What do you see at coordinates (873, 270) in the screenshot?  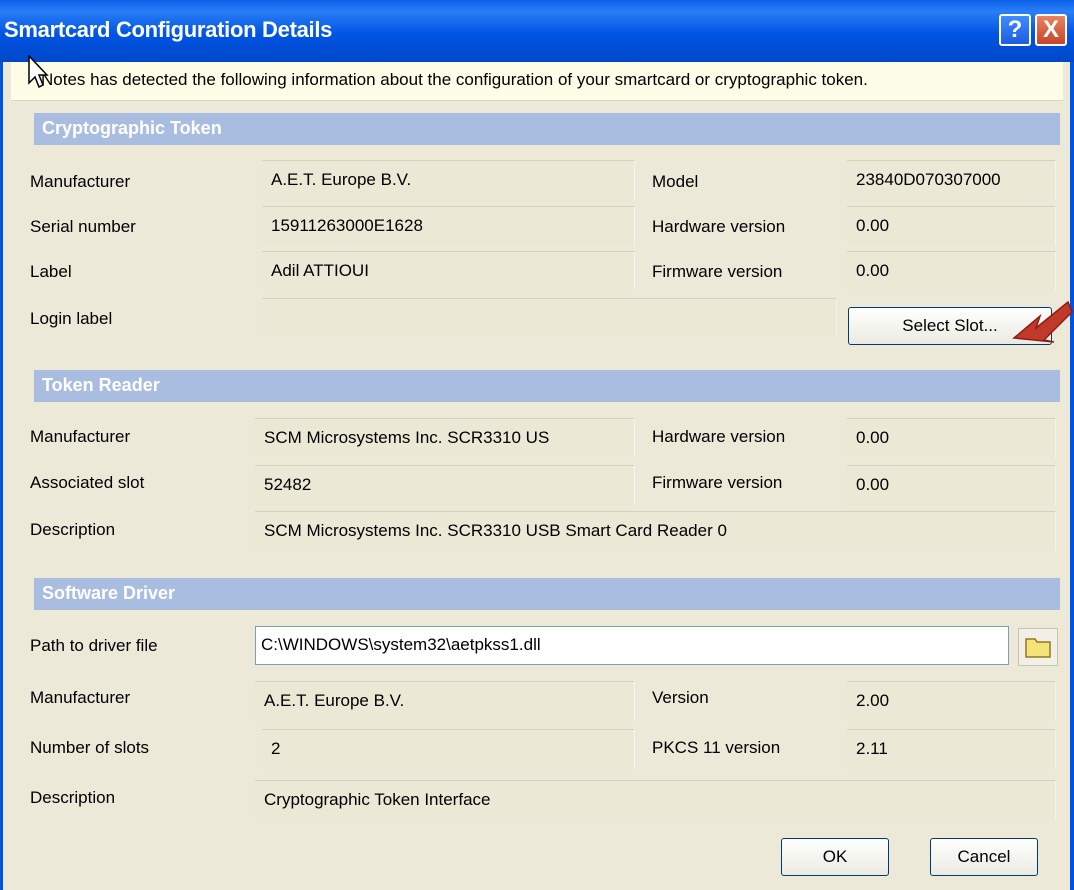 I see `token-firmware-version-value: 0.00` at bounding box center [873, 270].